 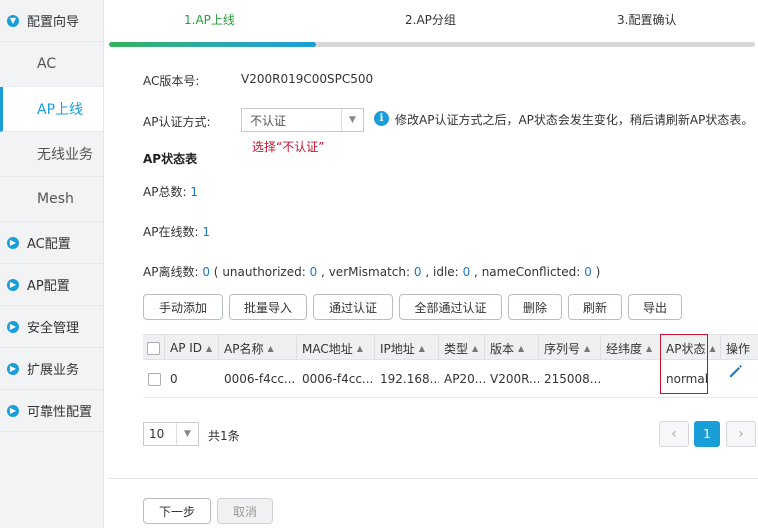 I want to click on sidebar-group-config-wizard: ▼ 配置向导, so click(x=51, y=21).